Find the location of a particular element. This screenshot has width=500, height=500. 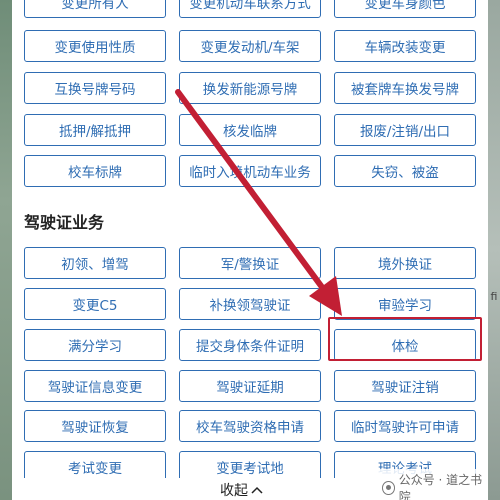

first-license-button: 初领、增驾 is located at coordinates (95, 263).